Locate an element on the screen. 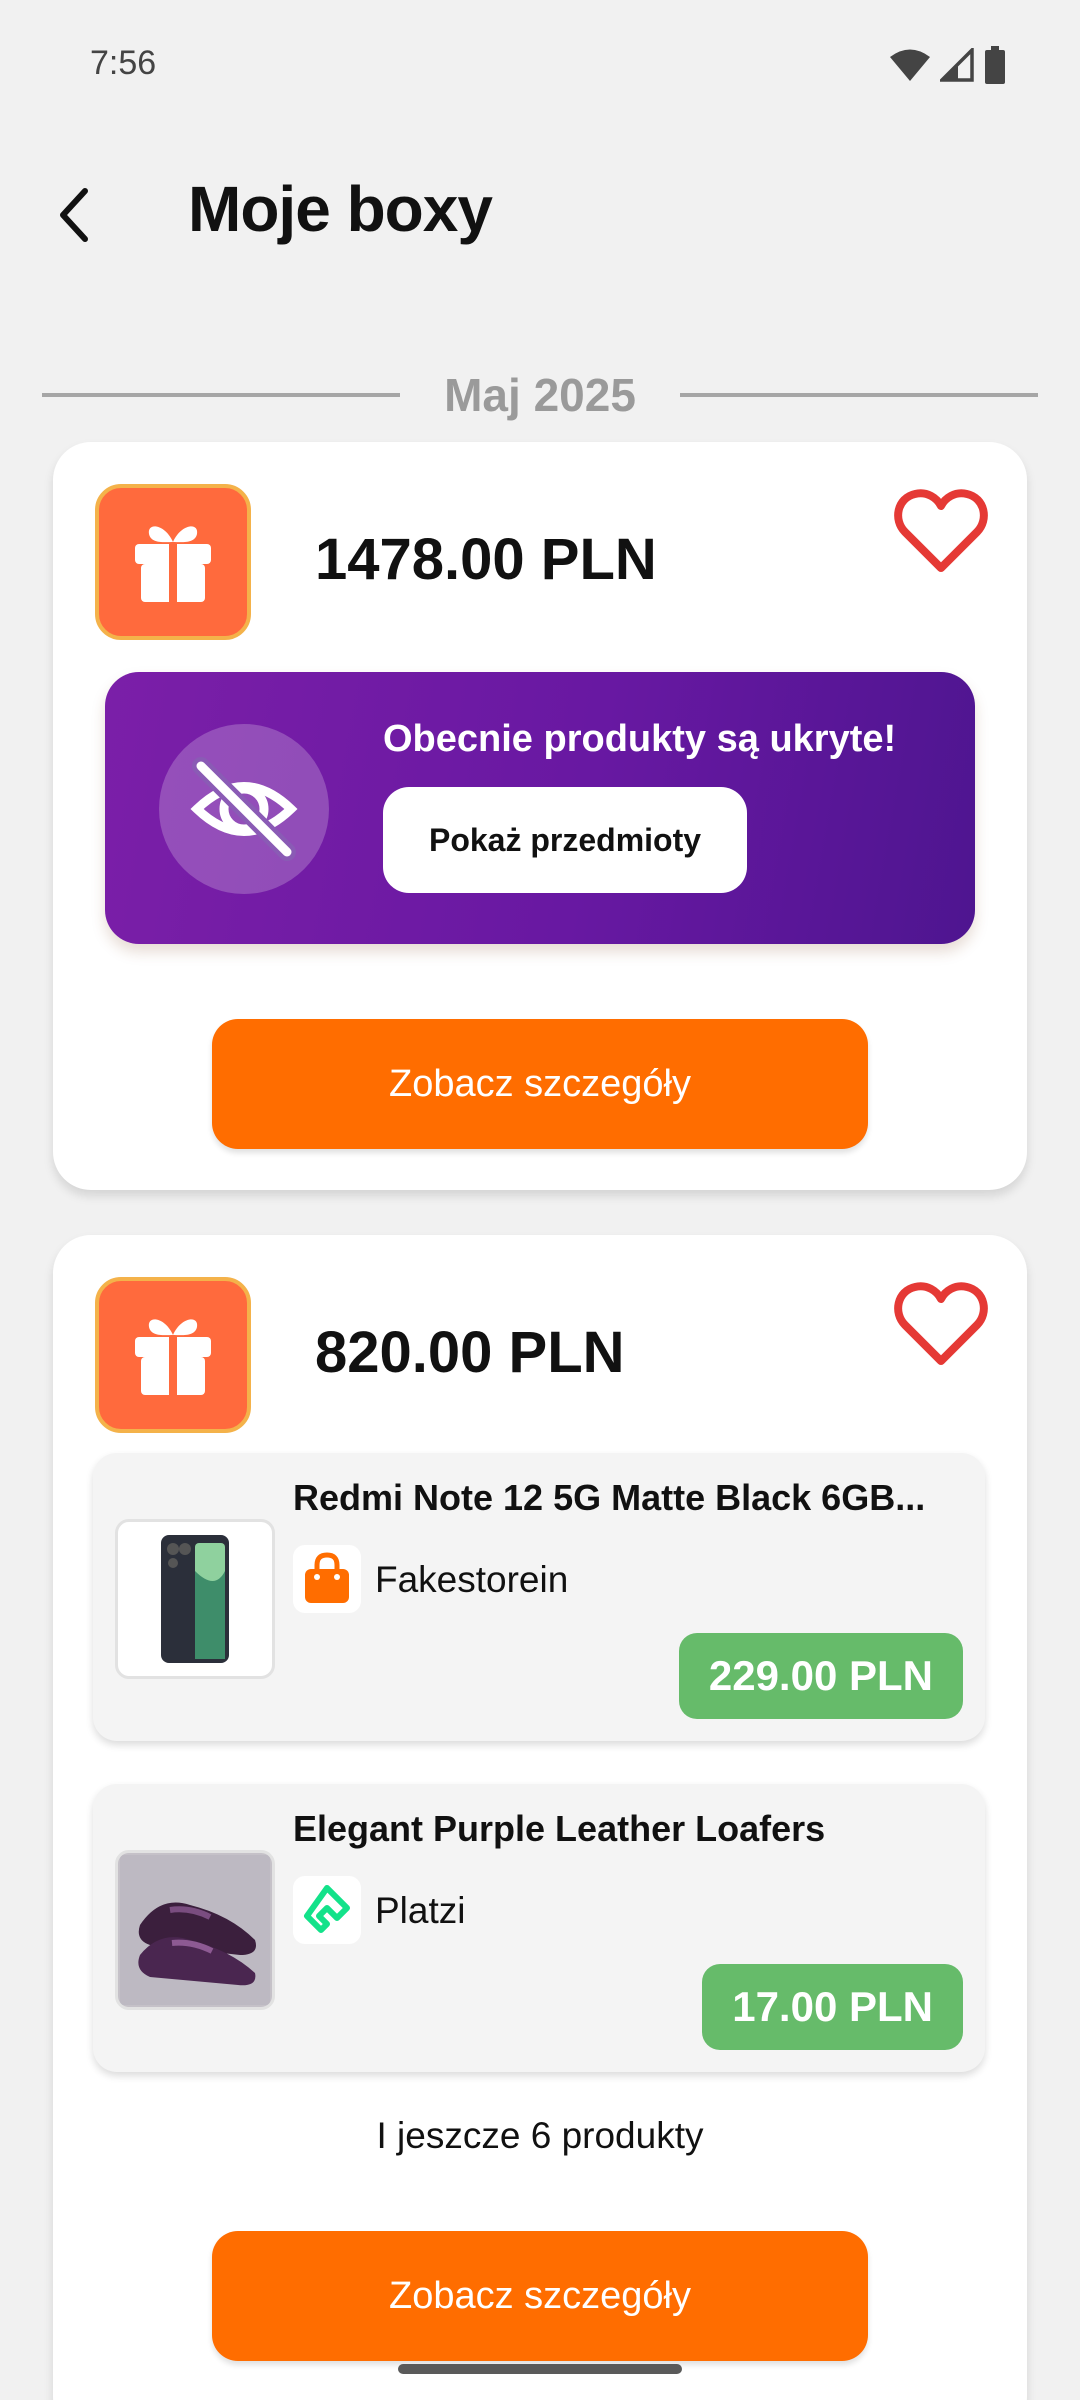  hidden-products-message: Obecnie produkty są ukryte! is located at coordinates (640, 739).